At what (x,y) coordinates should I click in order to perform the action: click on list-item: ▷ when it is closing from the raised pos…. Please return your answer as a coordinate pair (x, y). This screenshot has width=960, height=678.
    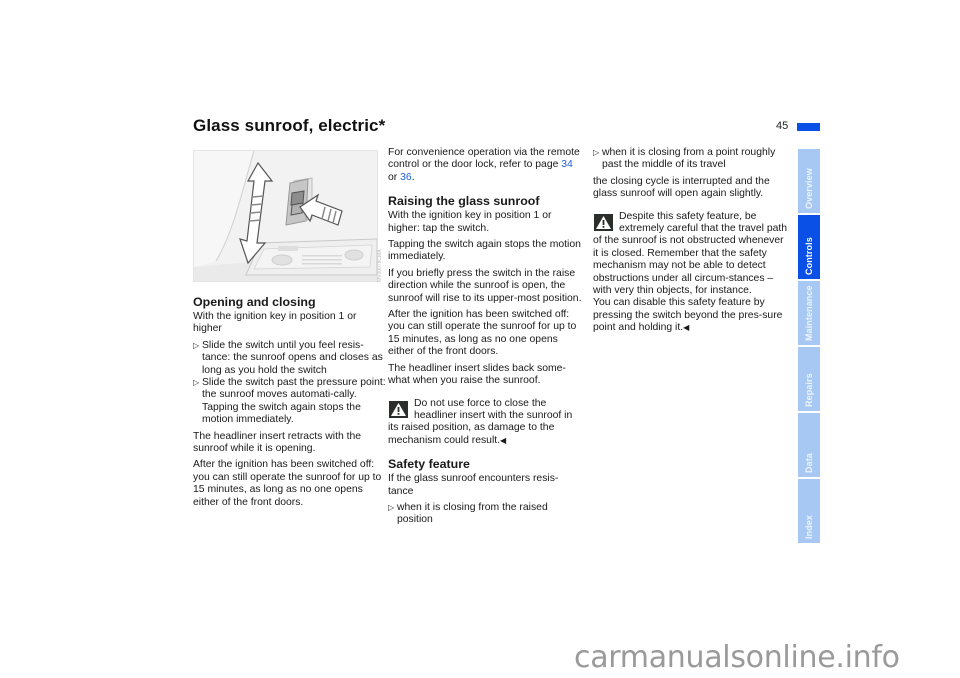
    Looking at the image, I should click on (485, 514).